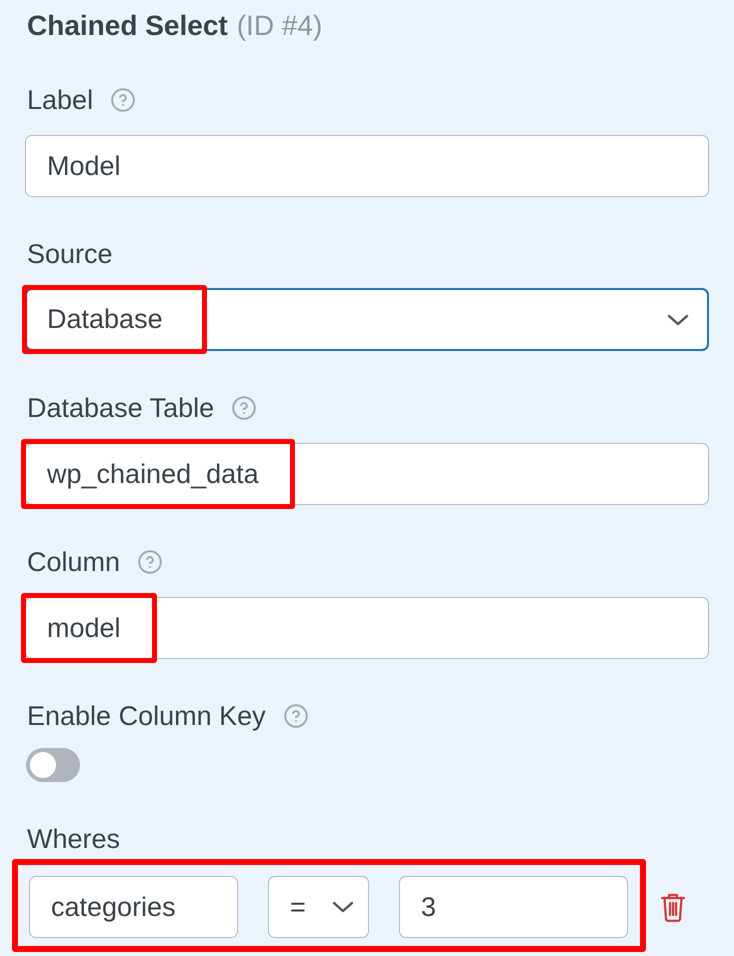  I want to click on column-input: categories, so click(133, 907).